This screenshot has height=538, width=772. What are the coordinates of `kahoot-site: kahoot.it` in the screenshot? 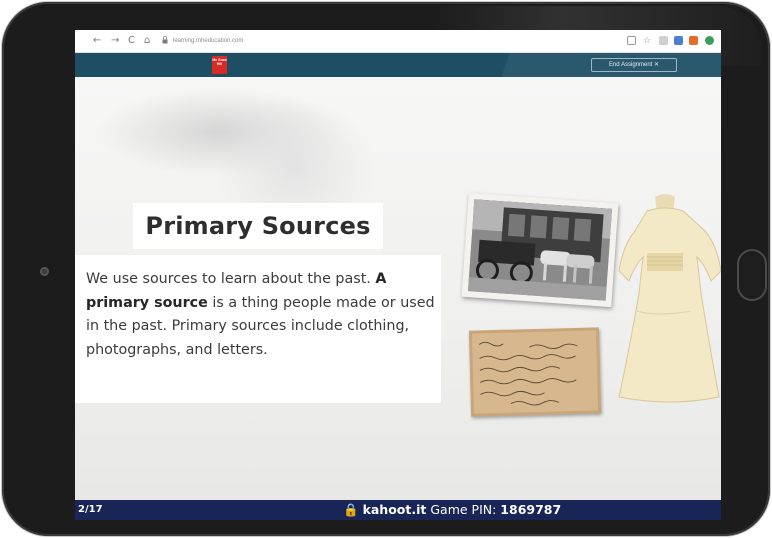 It's located at (394, 509).